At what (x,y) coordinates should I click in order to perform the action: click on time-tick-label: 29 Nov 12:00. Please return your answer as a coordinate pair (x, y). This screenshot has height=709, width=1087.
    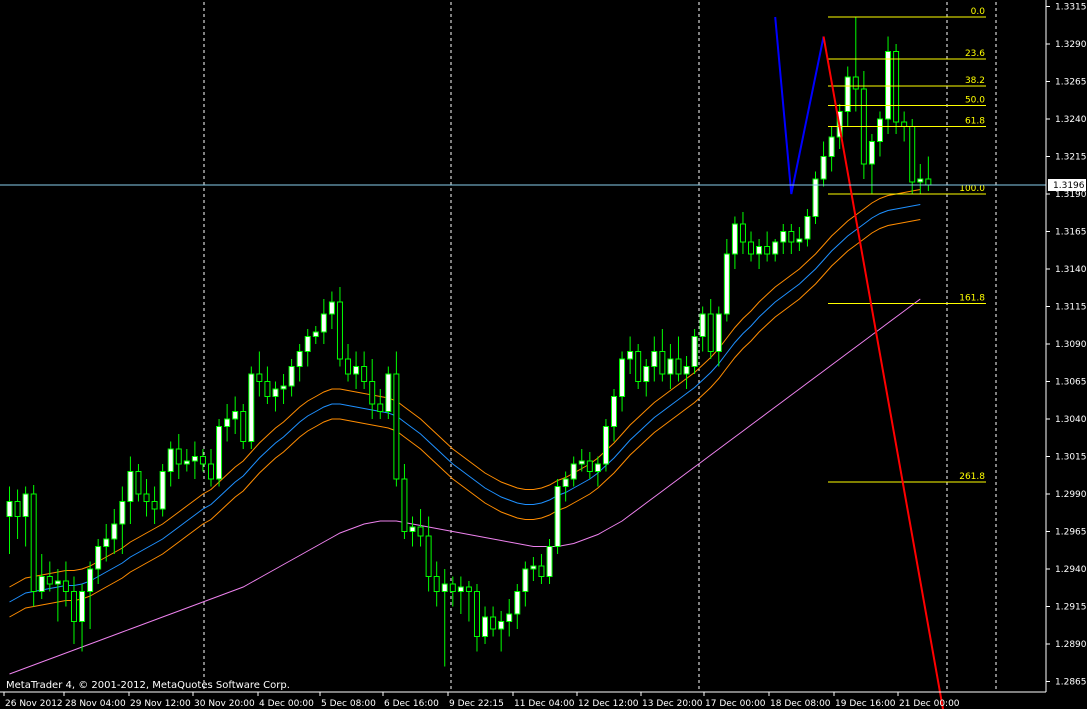
    Looking at the image, I should click on (160, 704).